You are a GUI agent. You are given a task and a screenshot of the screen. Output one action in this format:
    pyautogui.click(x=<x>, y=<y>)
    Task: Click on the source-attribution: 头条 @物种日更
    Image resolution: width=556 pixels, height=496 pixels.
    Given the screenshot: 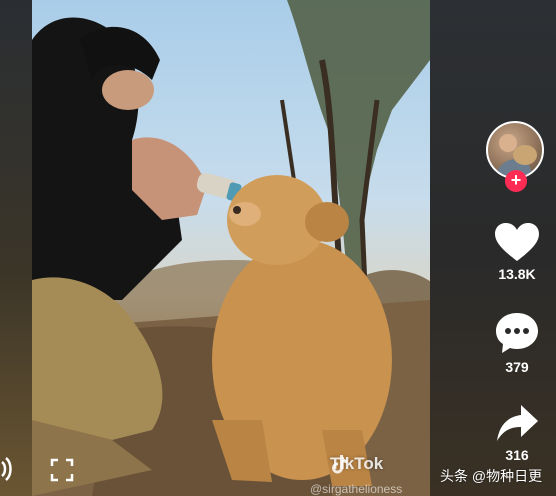 What is the action you would take?
    pyautogui.click(x=491, y=476)
    